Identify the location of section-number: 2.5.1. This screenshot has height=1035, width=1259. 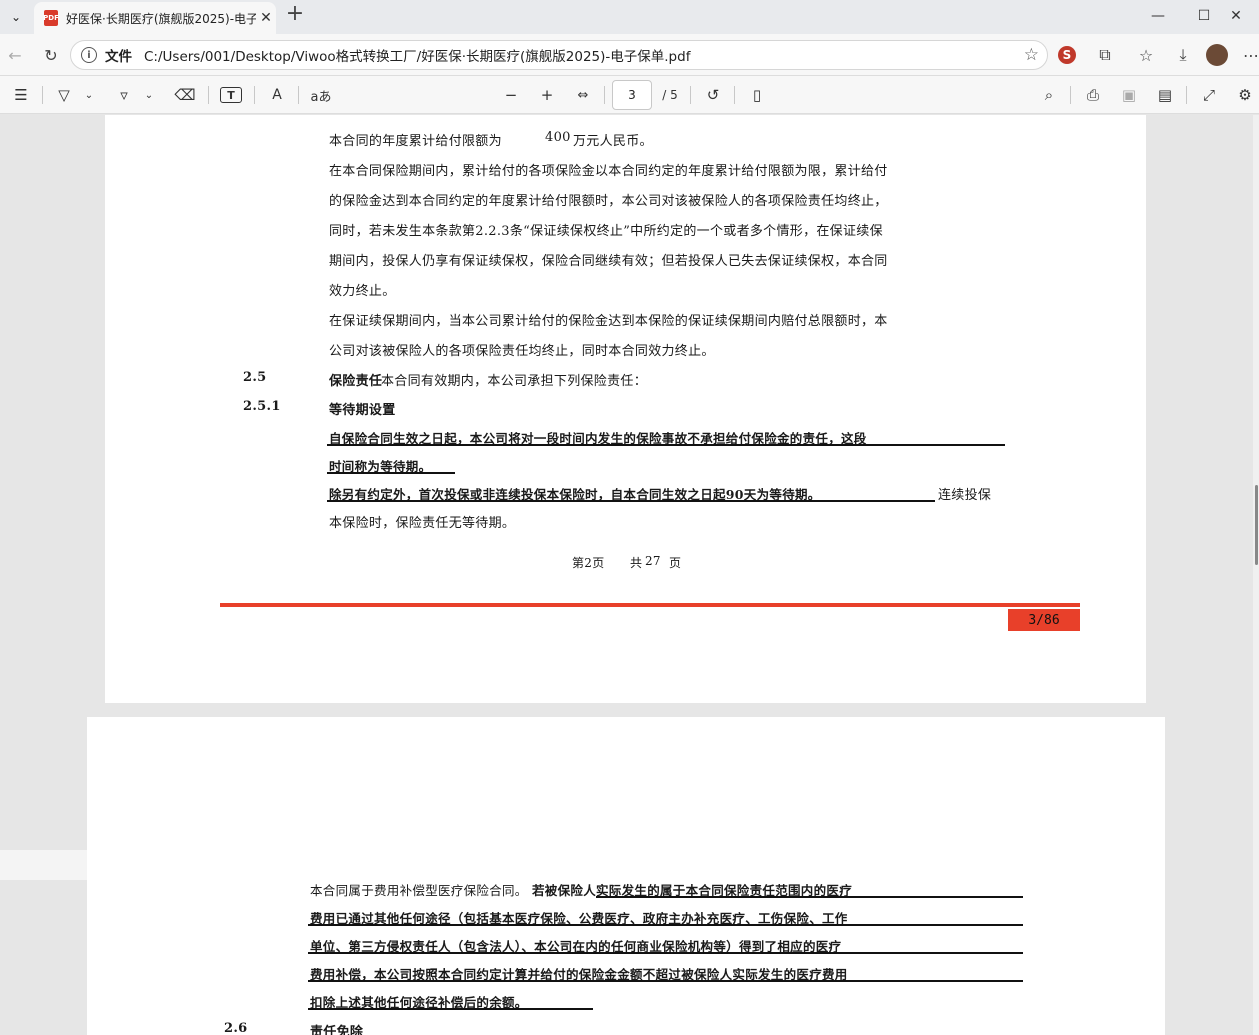
(262, 406).